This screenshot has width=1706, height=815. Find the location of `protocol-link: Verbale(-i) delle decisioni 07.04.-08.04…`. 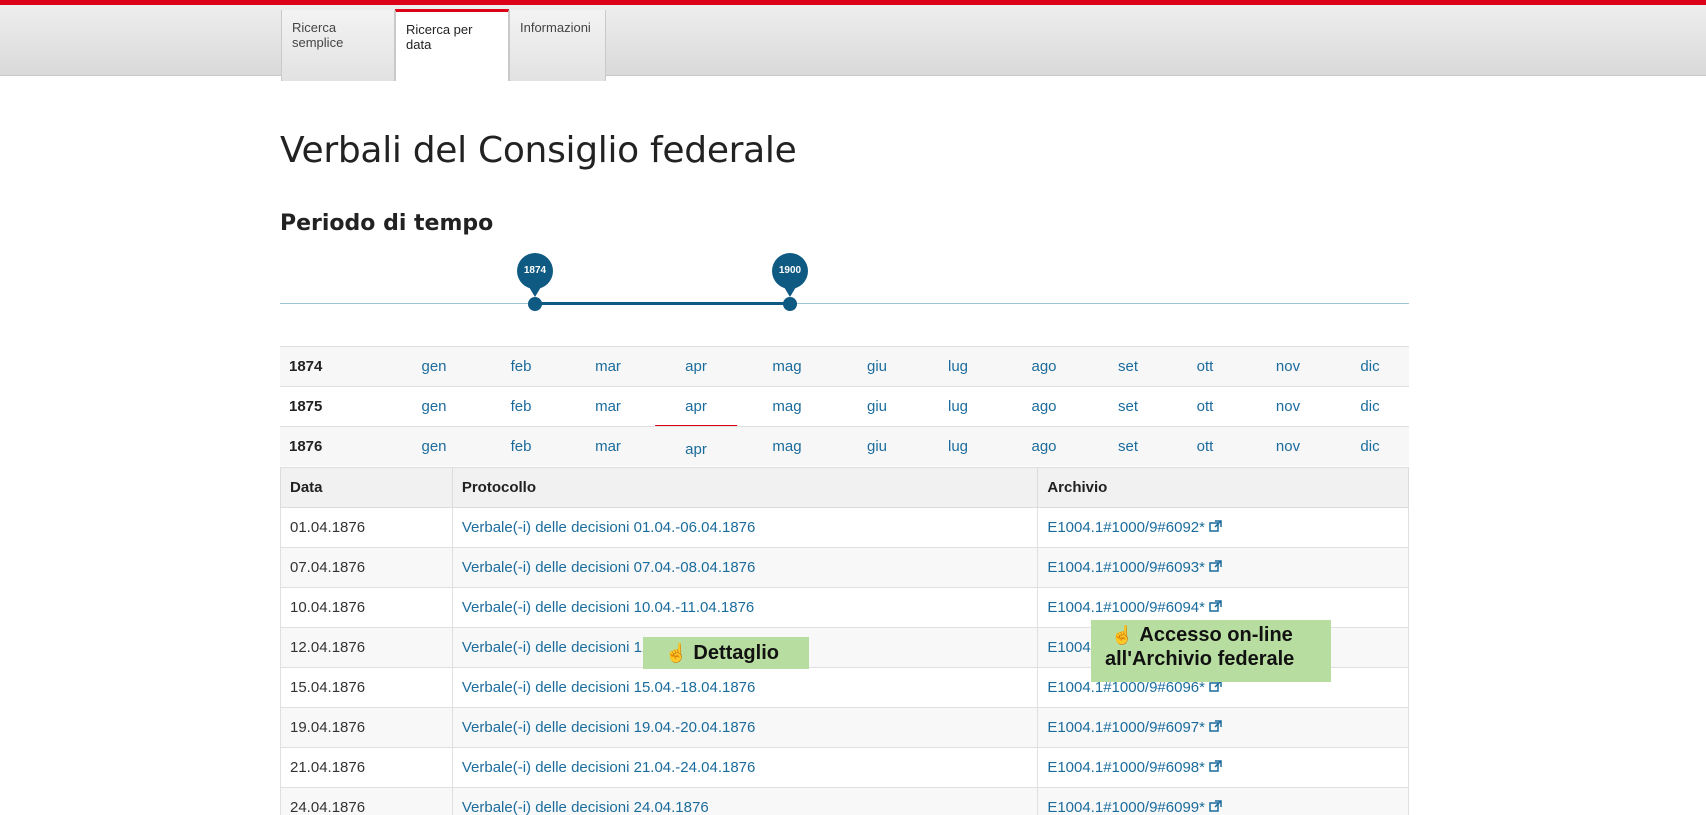

protocol-link: Verbale(-i) delle decisioni 07.04.-08.04… is located at coordinates (609, 567).